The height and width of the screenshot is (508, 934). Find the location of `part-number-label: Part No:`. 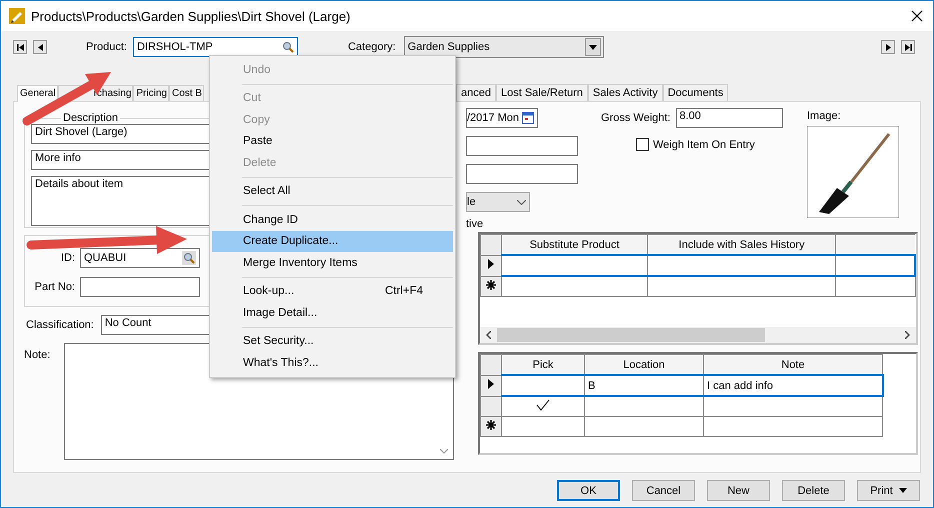

part-number-label: Part No: is located at coordinates (54, 287).